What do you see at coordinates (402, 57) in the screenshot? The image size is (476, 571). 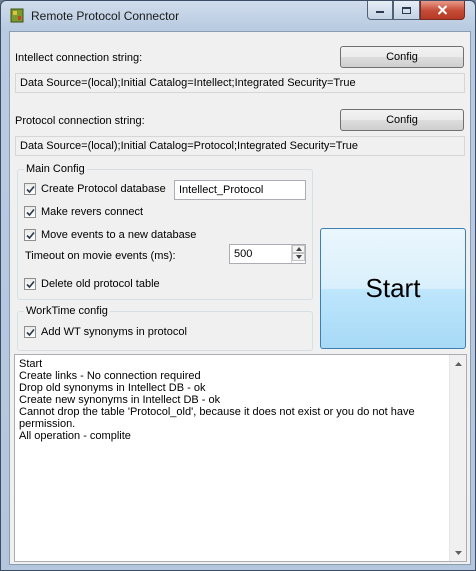 I see `intellect-config-button: Config` at bounding box center [402, 57].